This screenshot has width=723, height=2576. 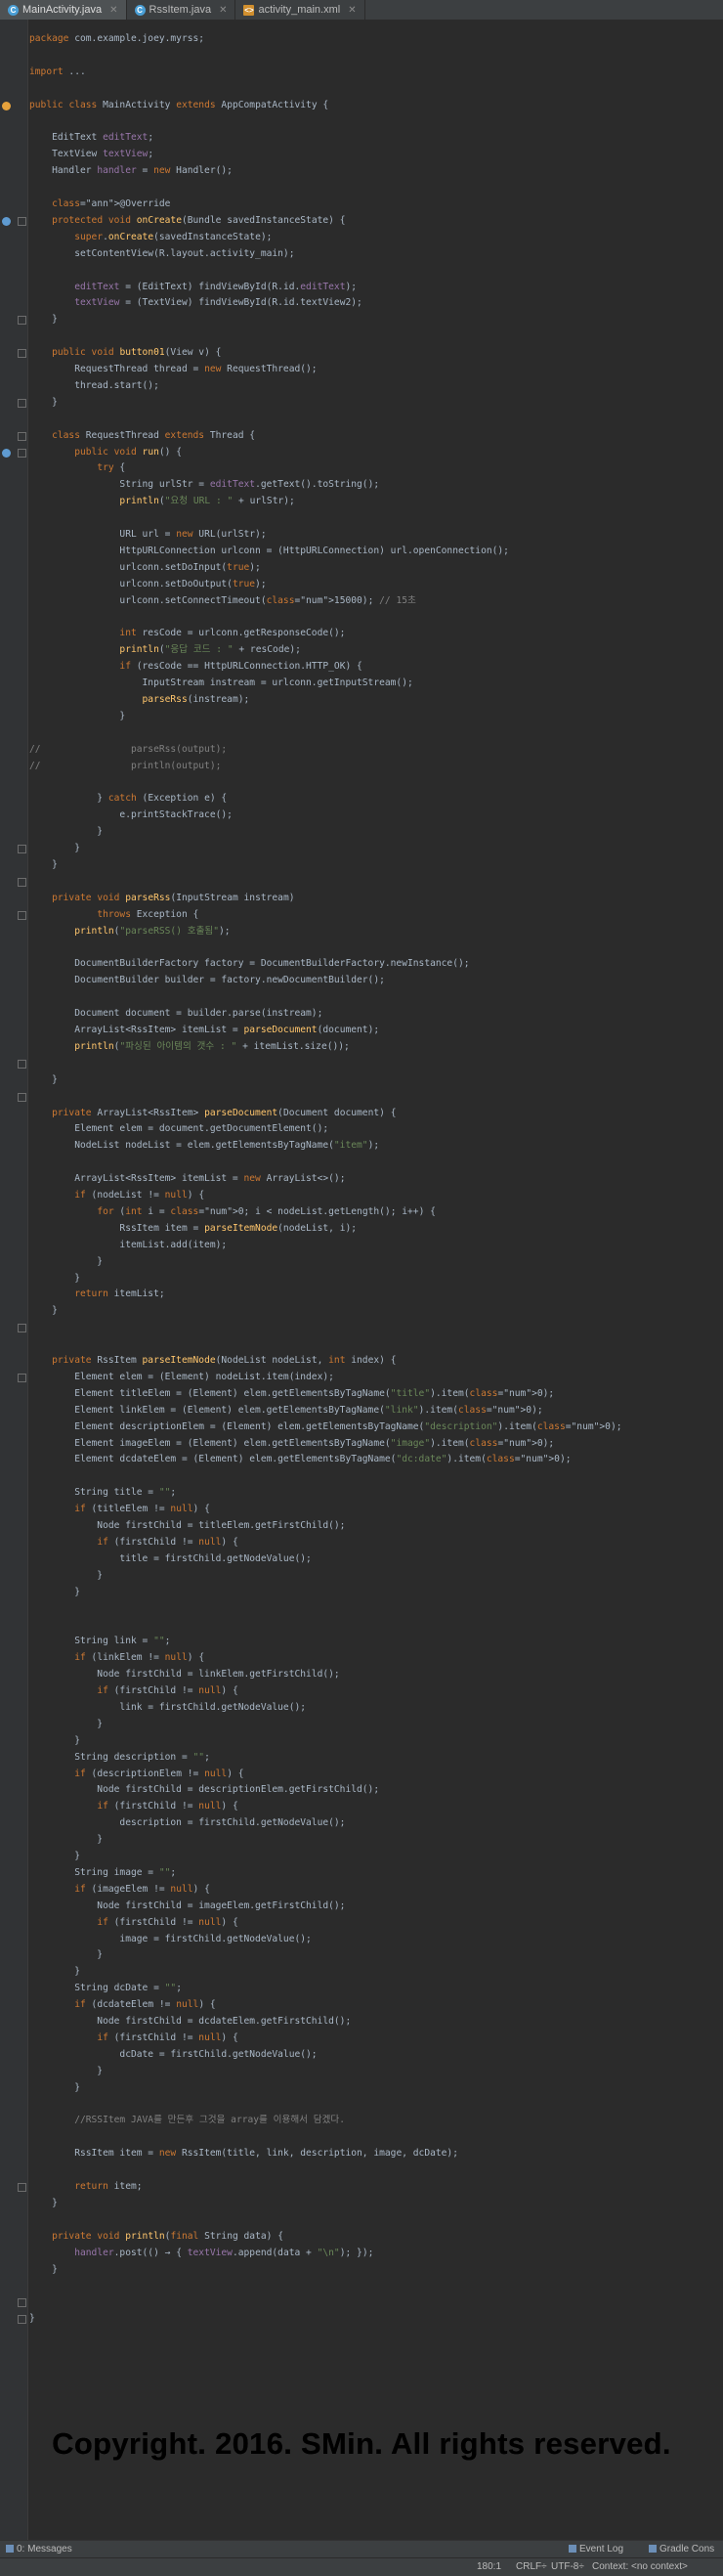 What do you see at coordinates (170, 1939) in the screenshot?
I see `code-line: image = firstChild.getNodeValue();` at bounding box center [170, 1939].